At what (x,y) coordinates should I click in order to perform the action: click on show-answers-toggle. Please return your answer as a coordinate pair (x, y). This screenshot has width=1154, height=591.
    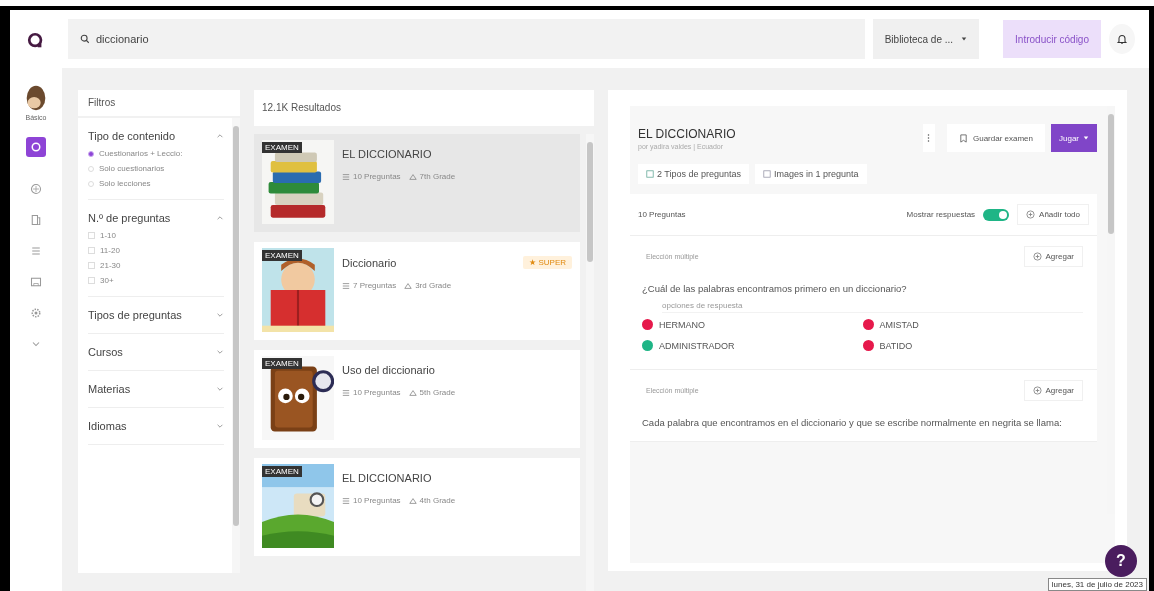
    Looking at the image, I should click on (996, 214).